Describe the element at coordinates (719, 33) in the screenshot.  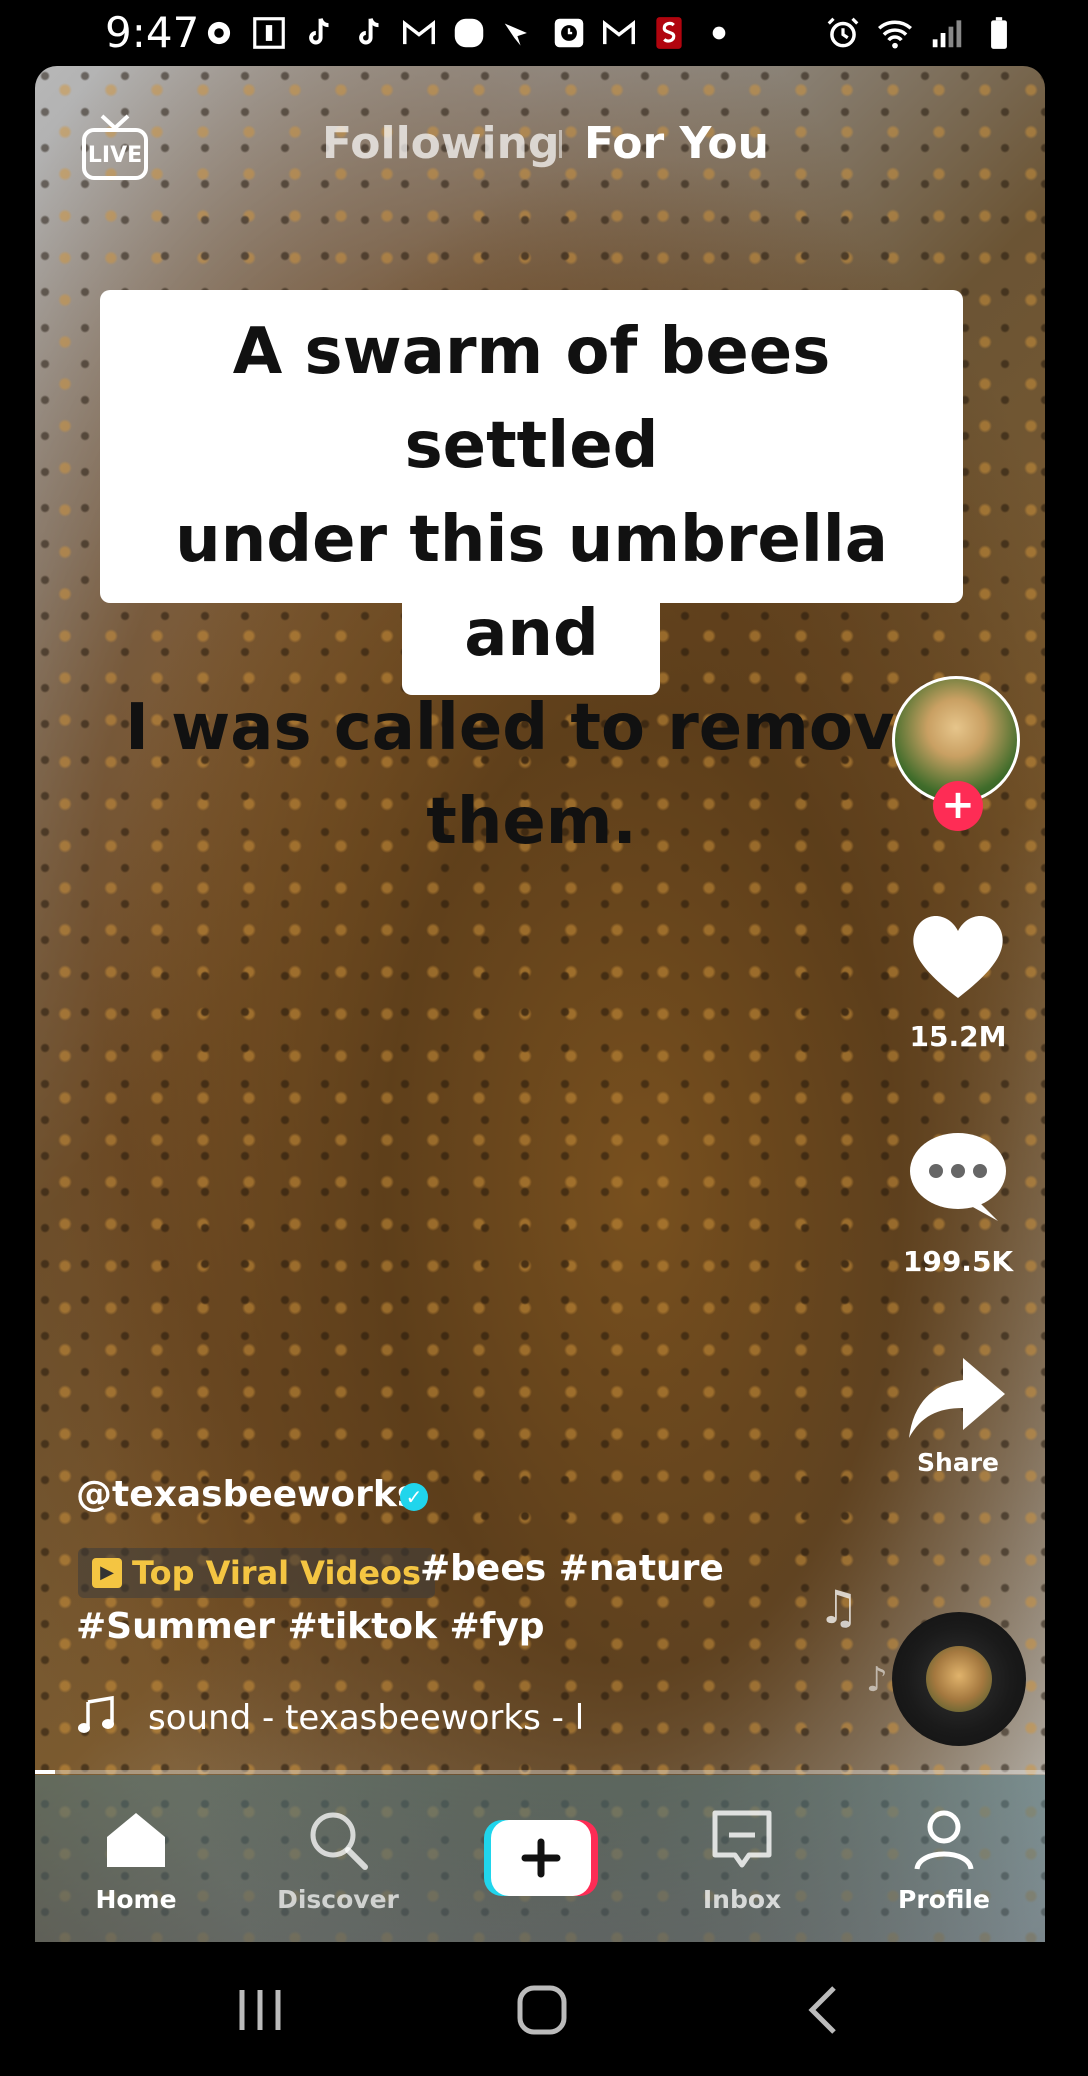
I see `dot-icon` at that location.